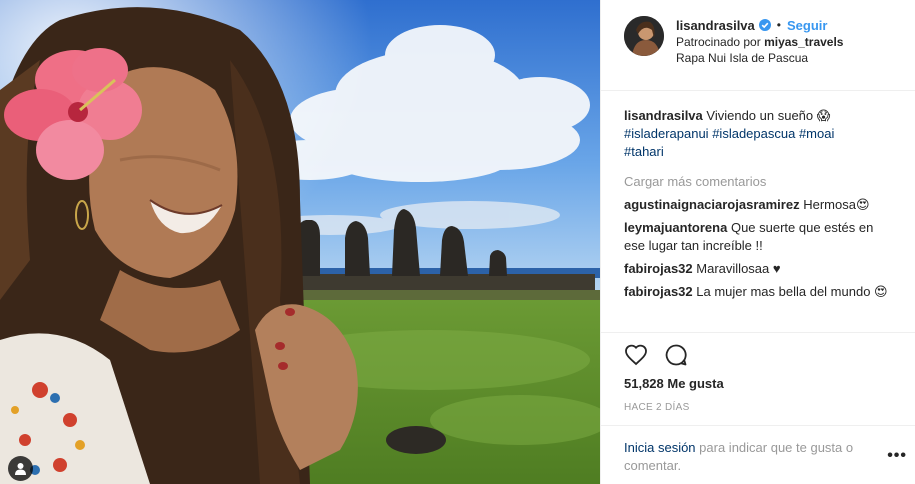  What do you see at coordinates (718, 42) in the screenshot?
I see `sponsored-prefix: Patrocinado por` at bounding box center [718, 42].